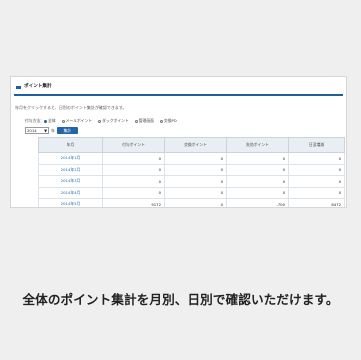 The width and height of the screenshot is (361, 360). Describe the element at coordinates (70, 158) in the screenshot. I see `month-link: 2014年1月` at that location.